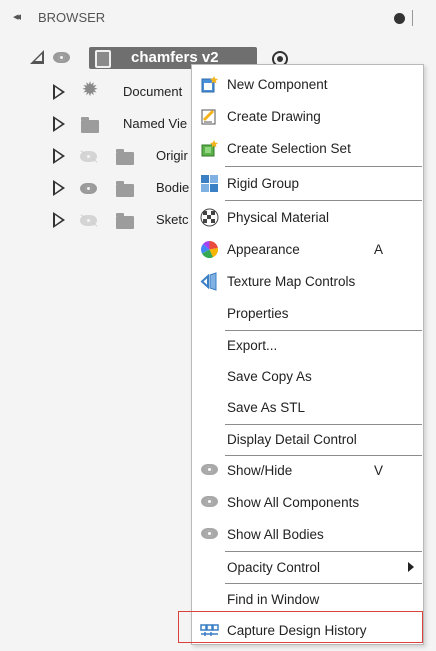 This screenshot has height=651, width=436. I want to click on selection-set-icon, so click(209, 148).